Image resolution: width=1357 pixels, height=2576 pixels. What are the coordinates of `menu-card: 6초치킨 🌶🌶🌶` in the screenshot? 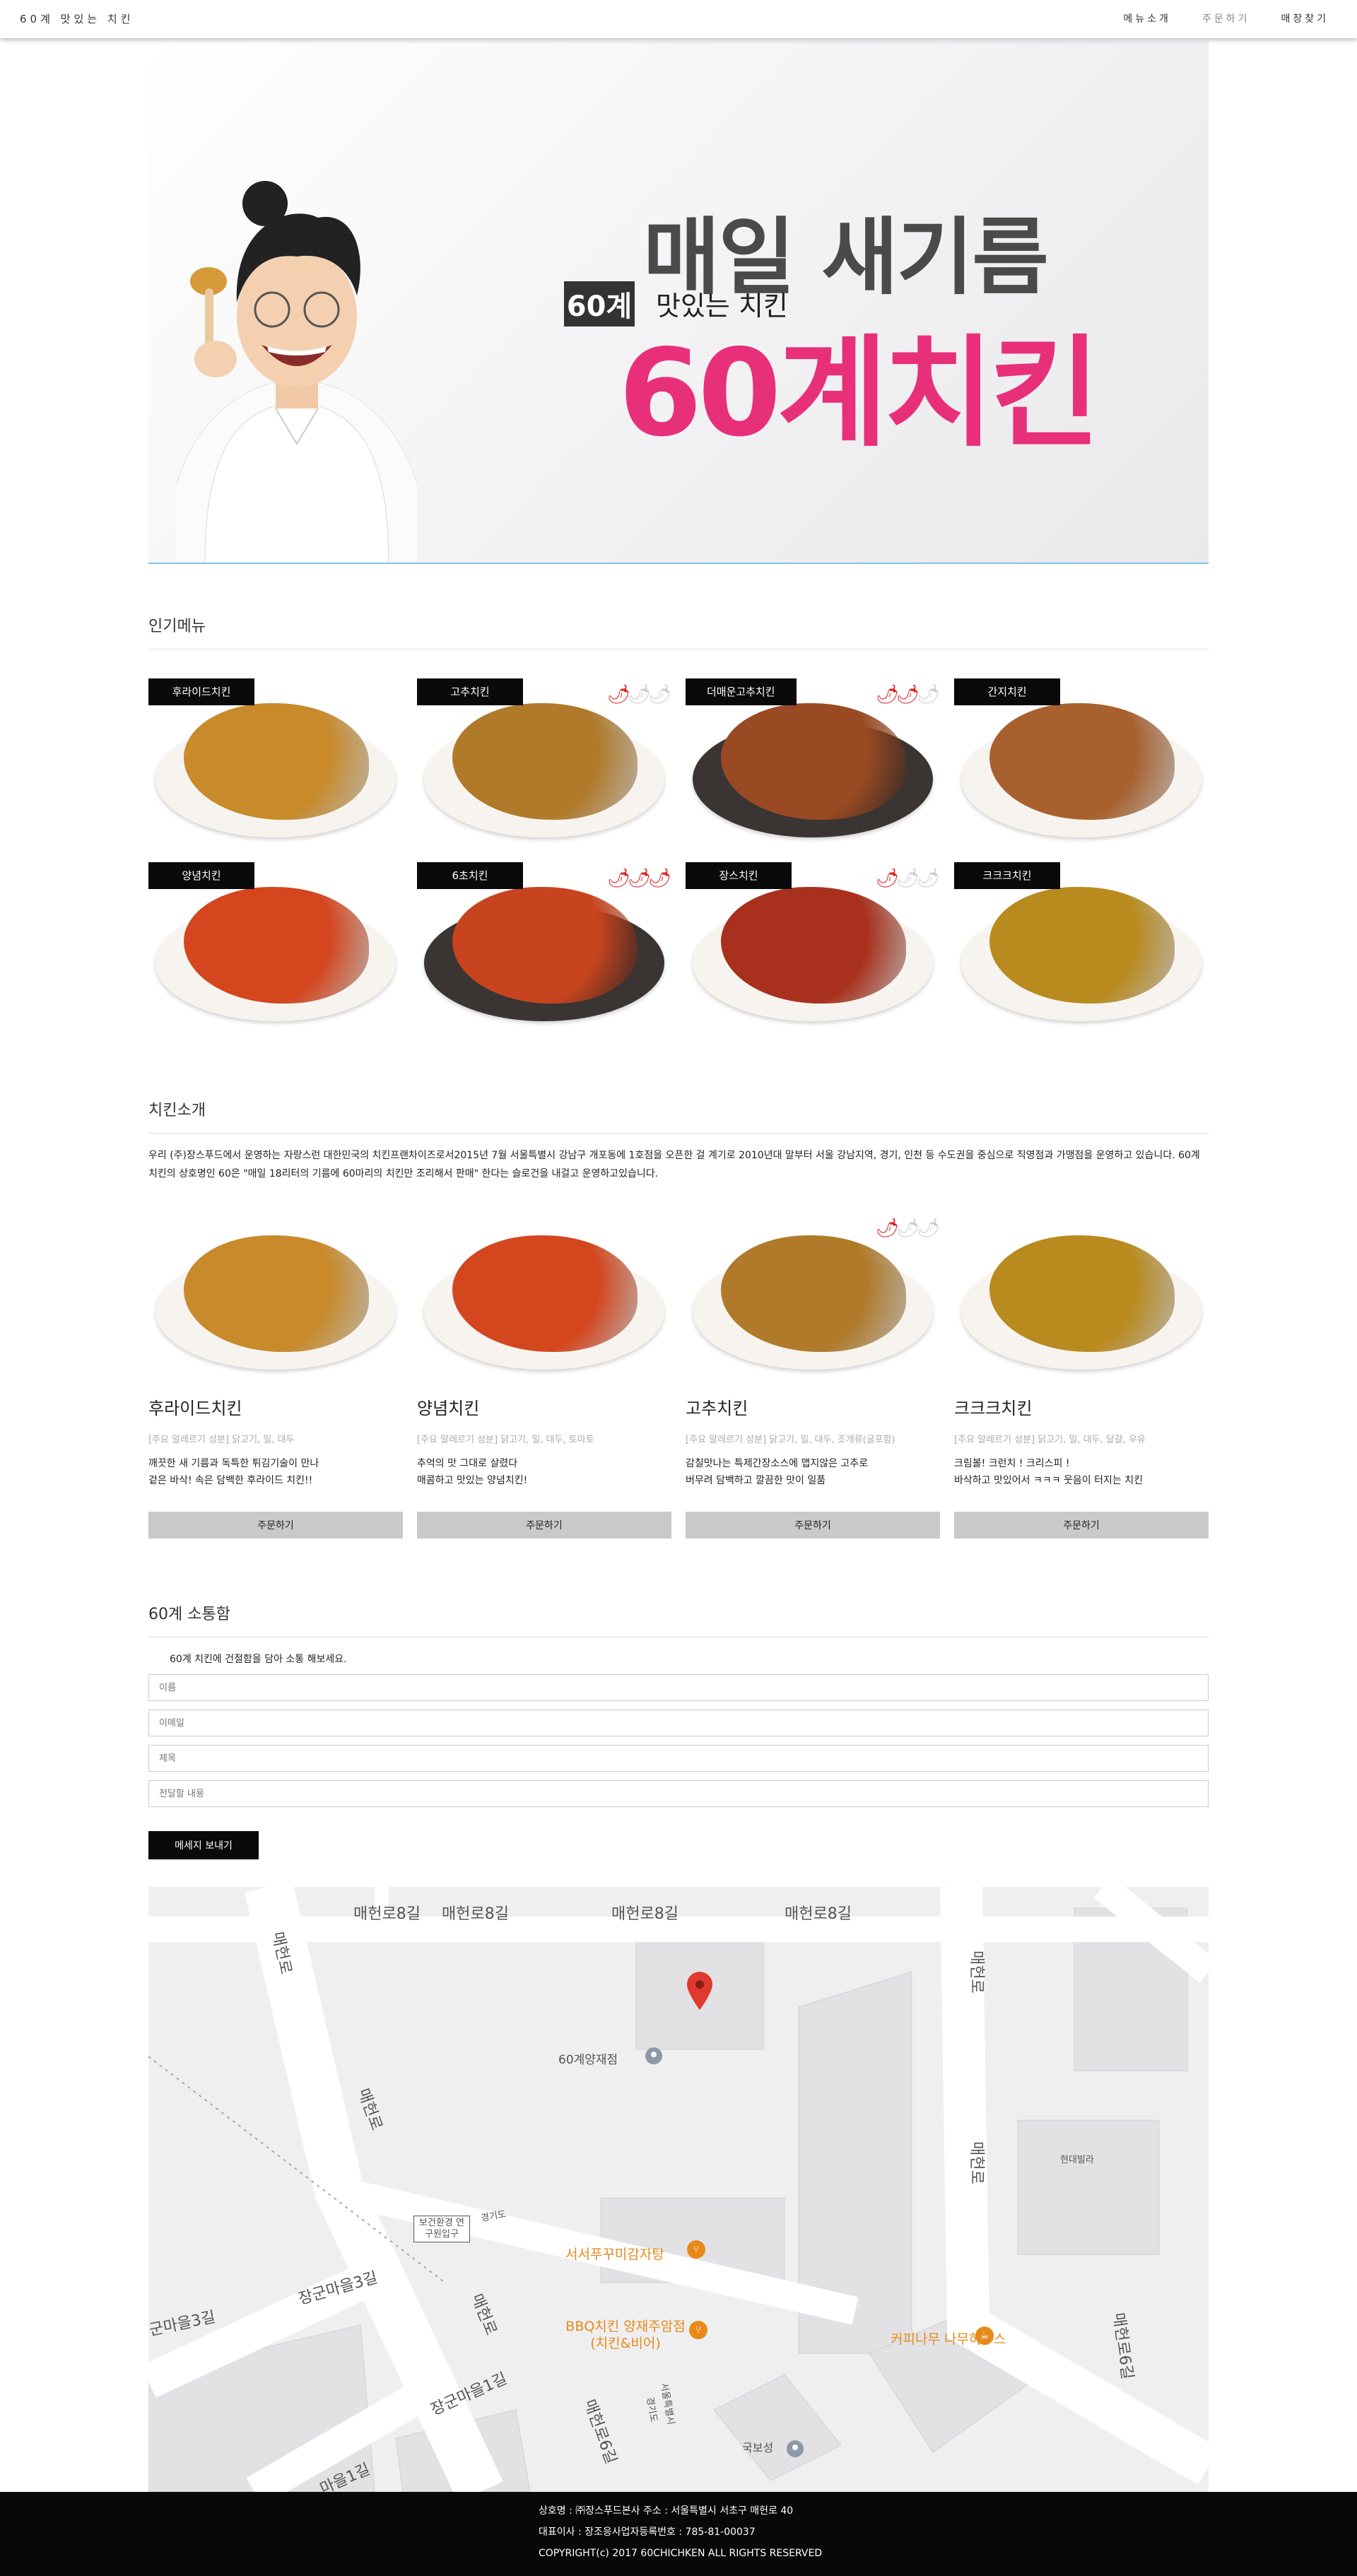 It's located at (544, 947).